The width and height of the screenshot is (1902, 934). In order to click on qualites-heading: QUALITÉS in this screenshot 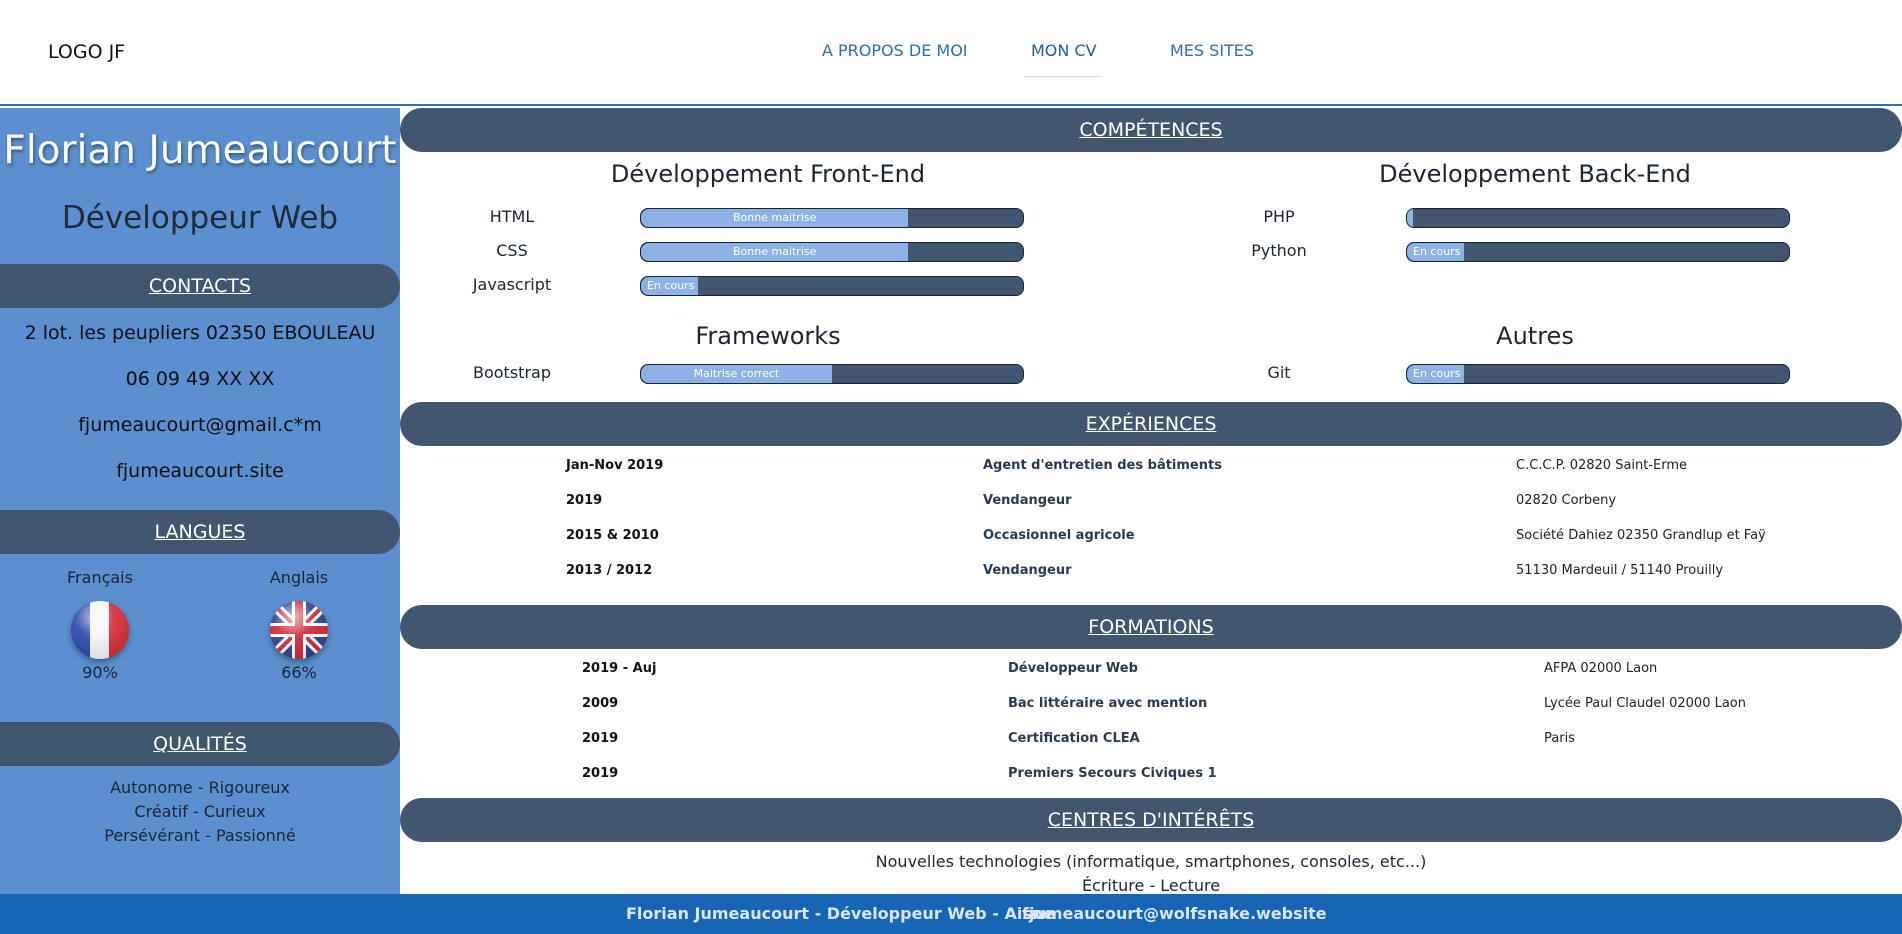, I will do `click(200, 744)`.